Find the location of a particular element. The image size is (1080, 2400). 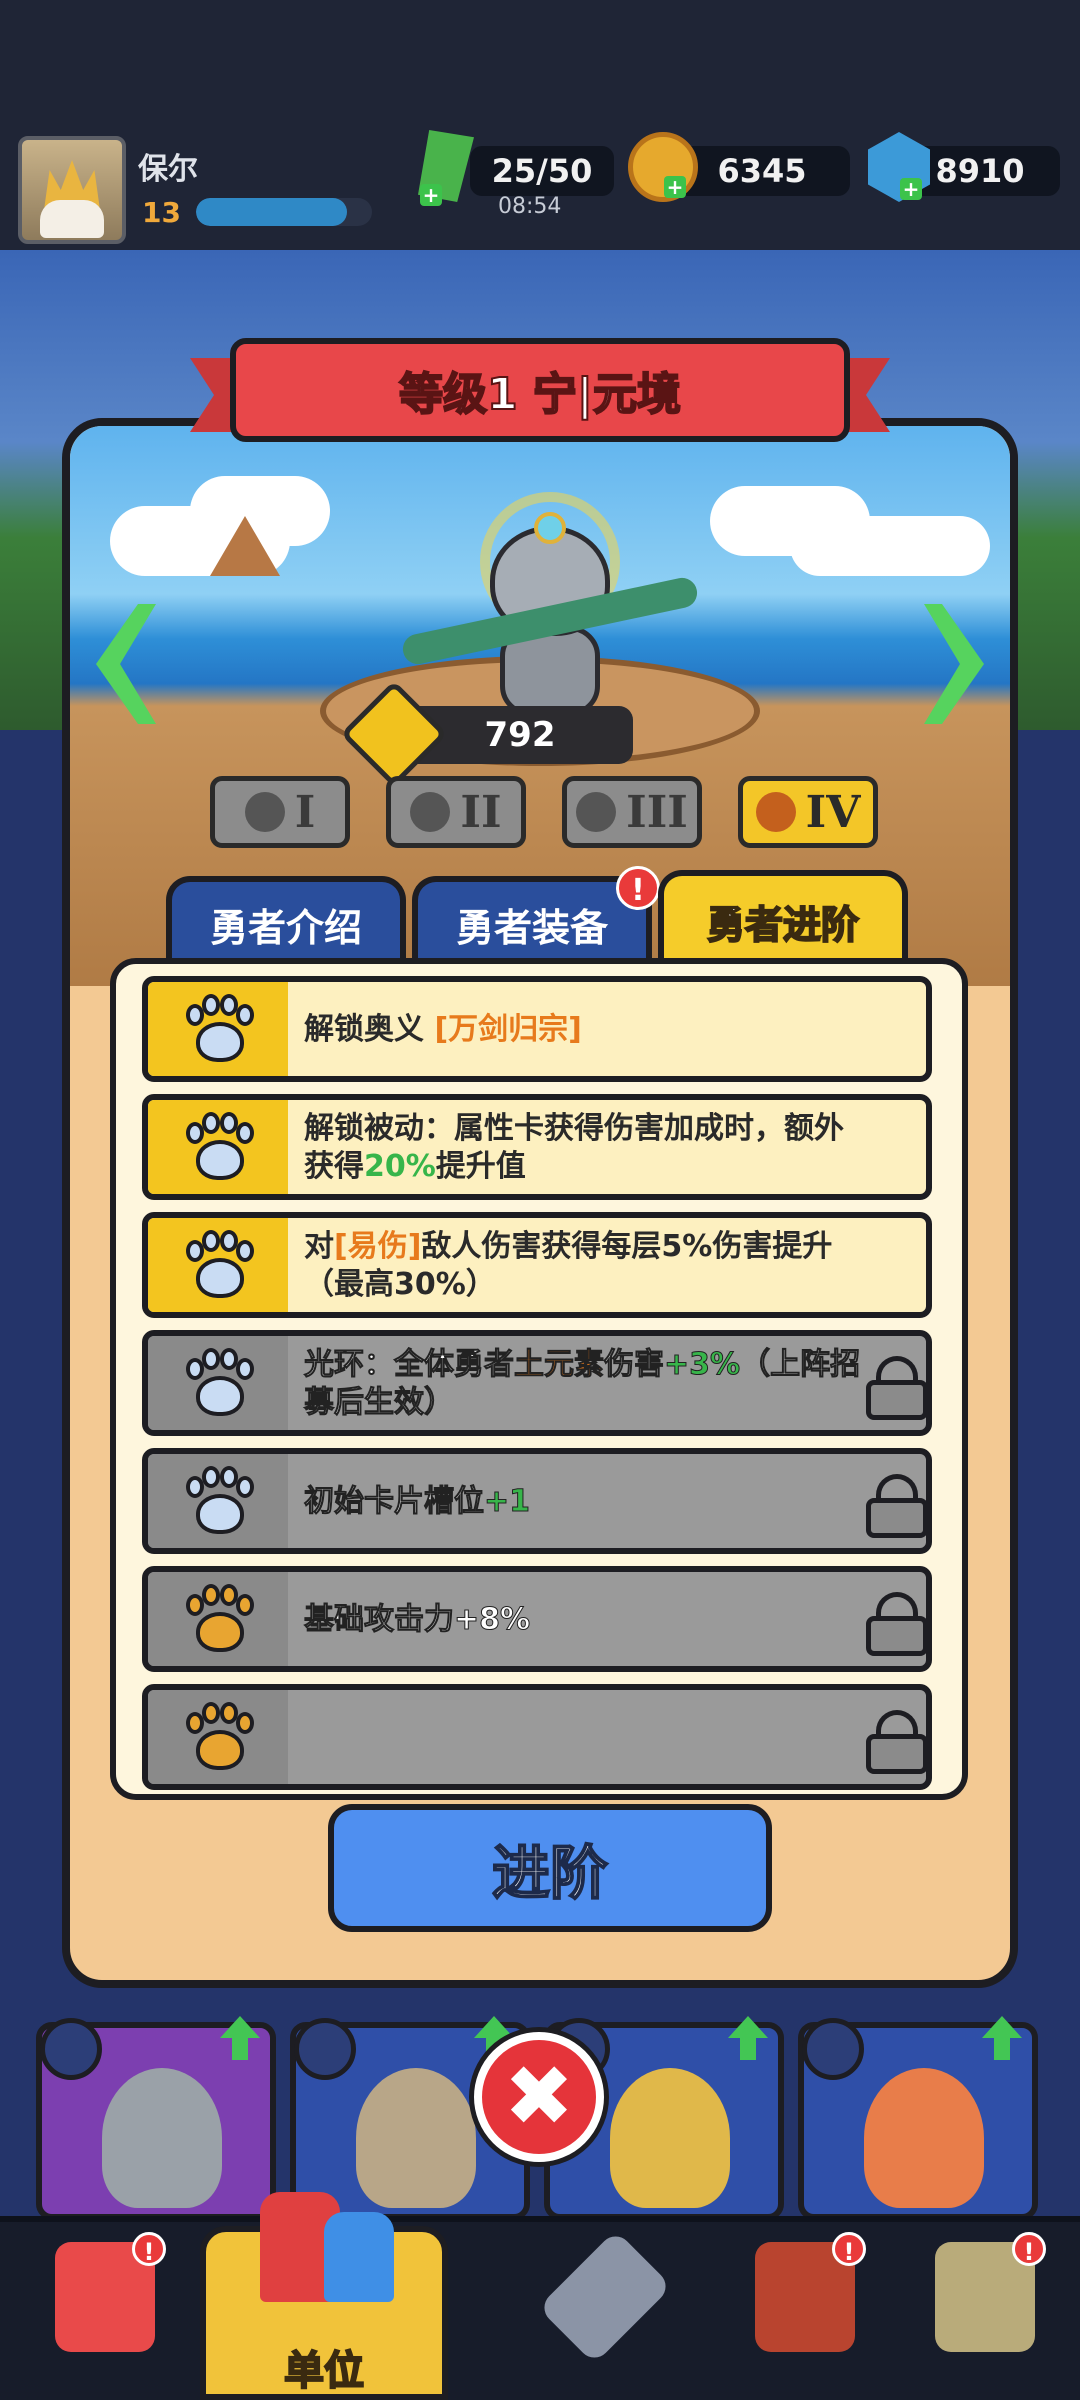

add-gem-icon: + is located at coordinates (911, 189).